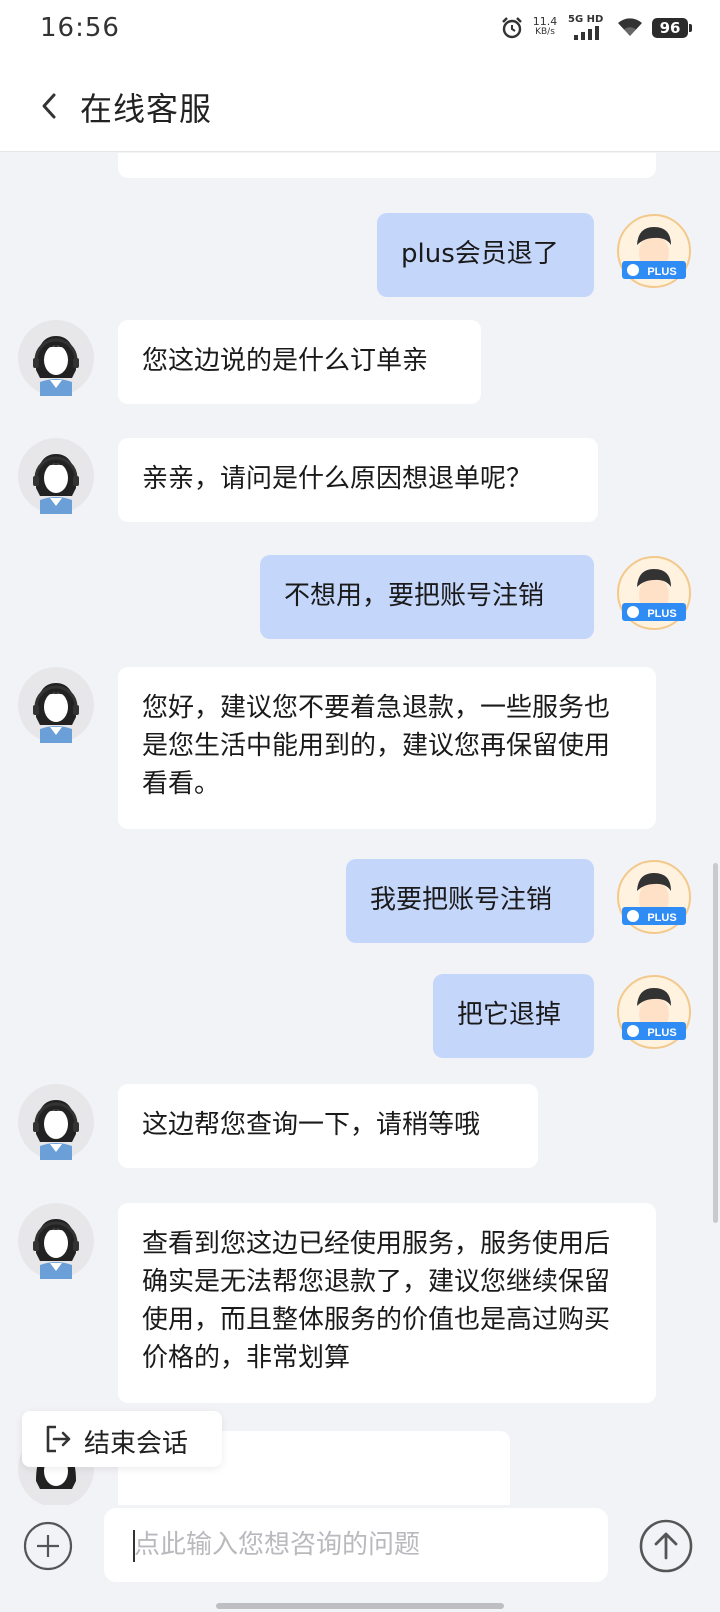  Describe the element at coordinates (311, 1125) in the screenshot. I see `message-text: 这边帮您查询一下，请稍等哦` at that location.